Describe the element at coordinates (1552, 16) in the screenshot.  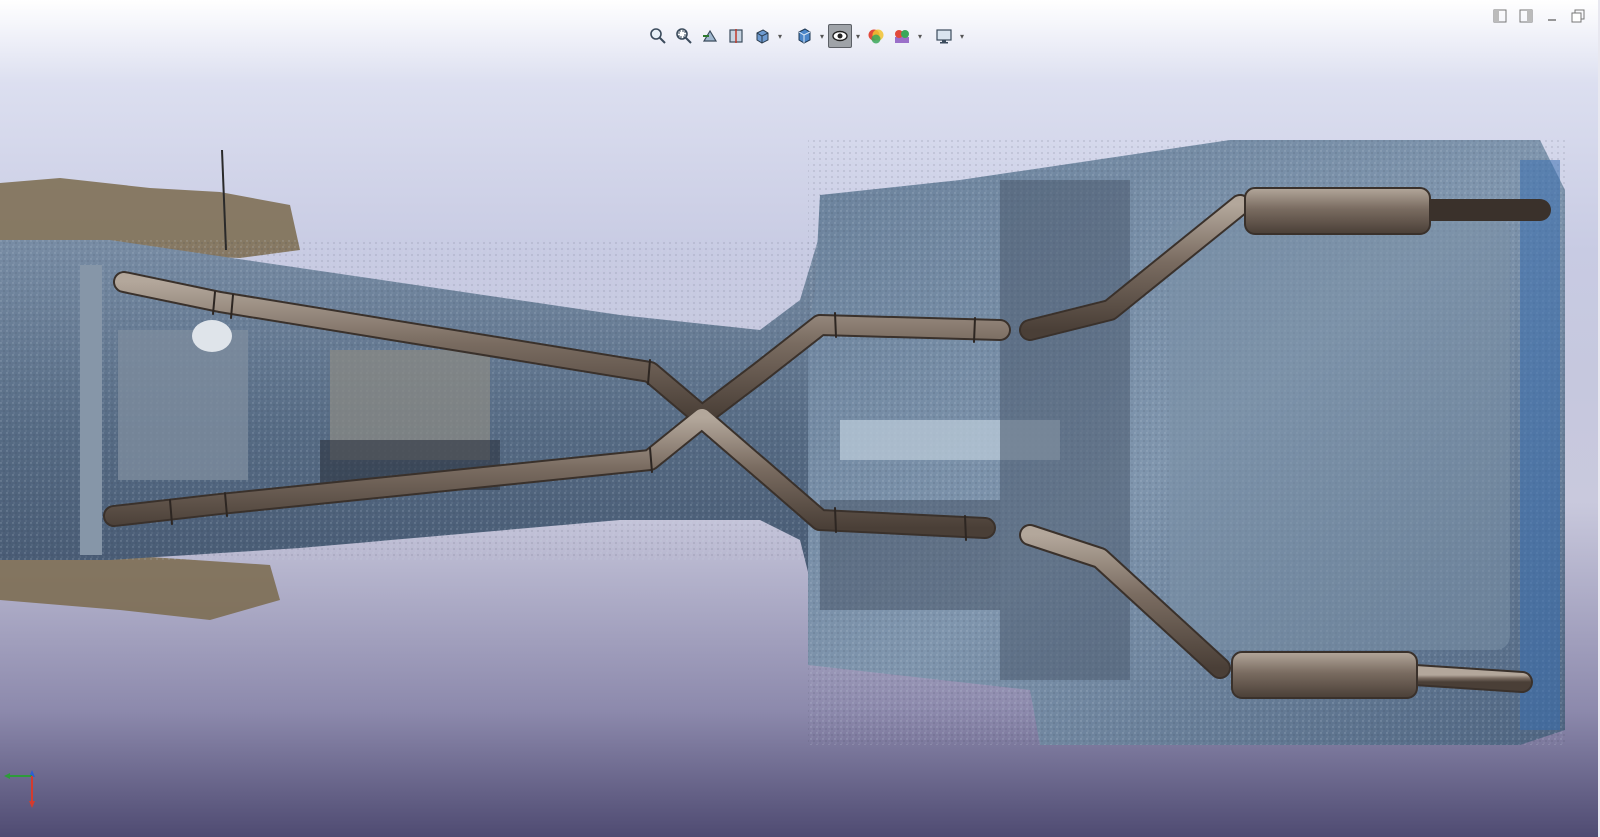
I see `minimize-icon` at that location.